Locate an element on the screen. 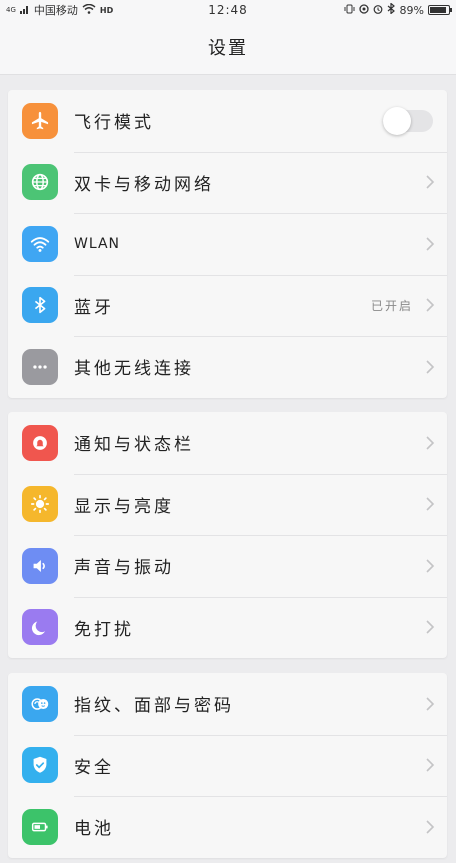  status-left: 4G 中国移动 HD is located at coordinates (59, 10).